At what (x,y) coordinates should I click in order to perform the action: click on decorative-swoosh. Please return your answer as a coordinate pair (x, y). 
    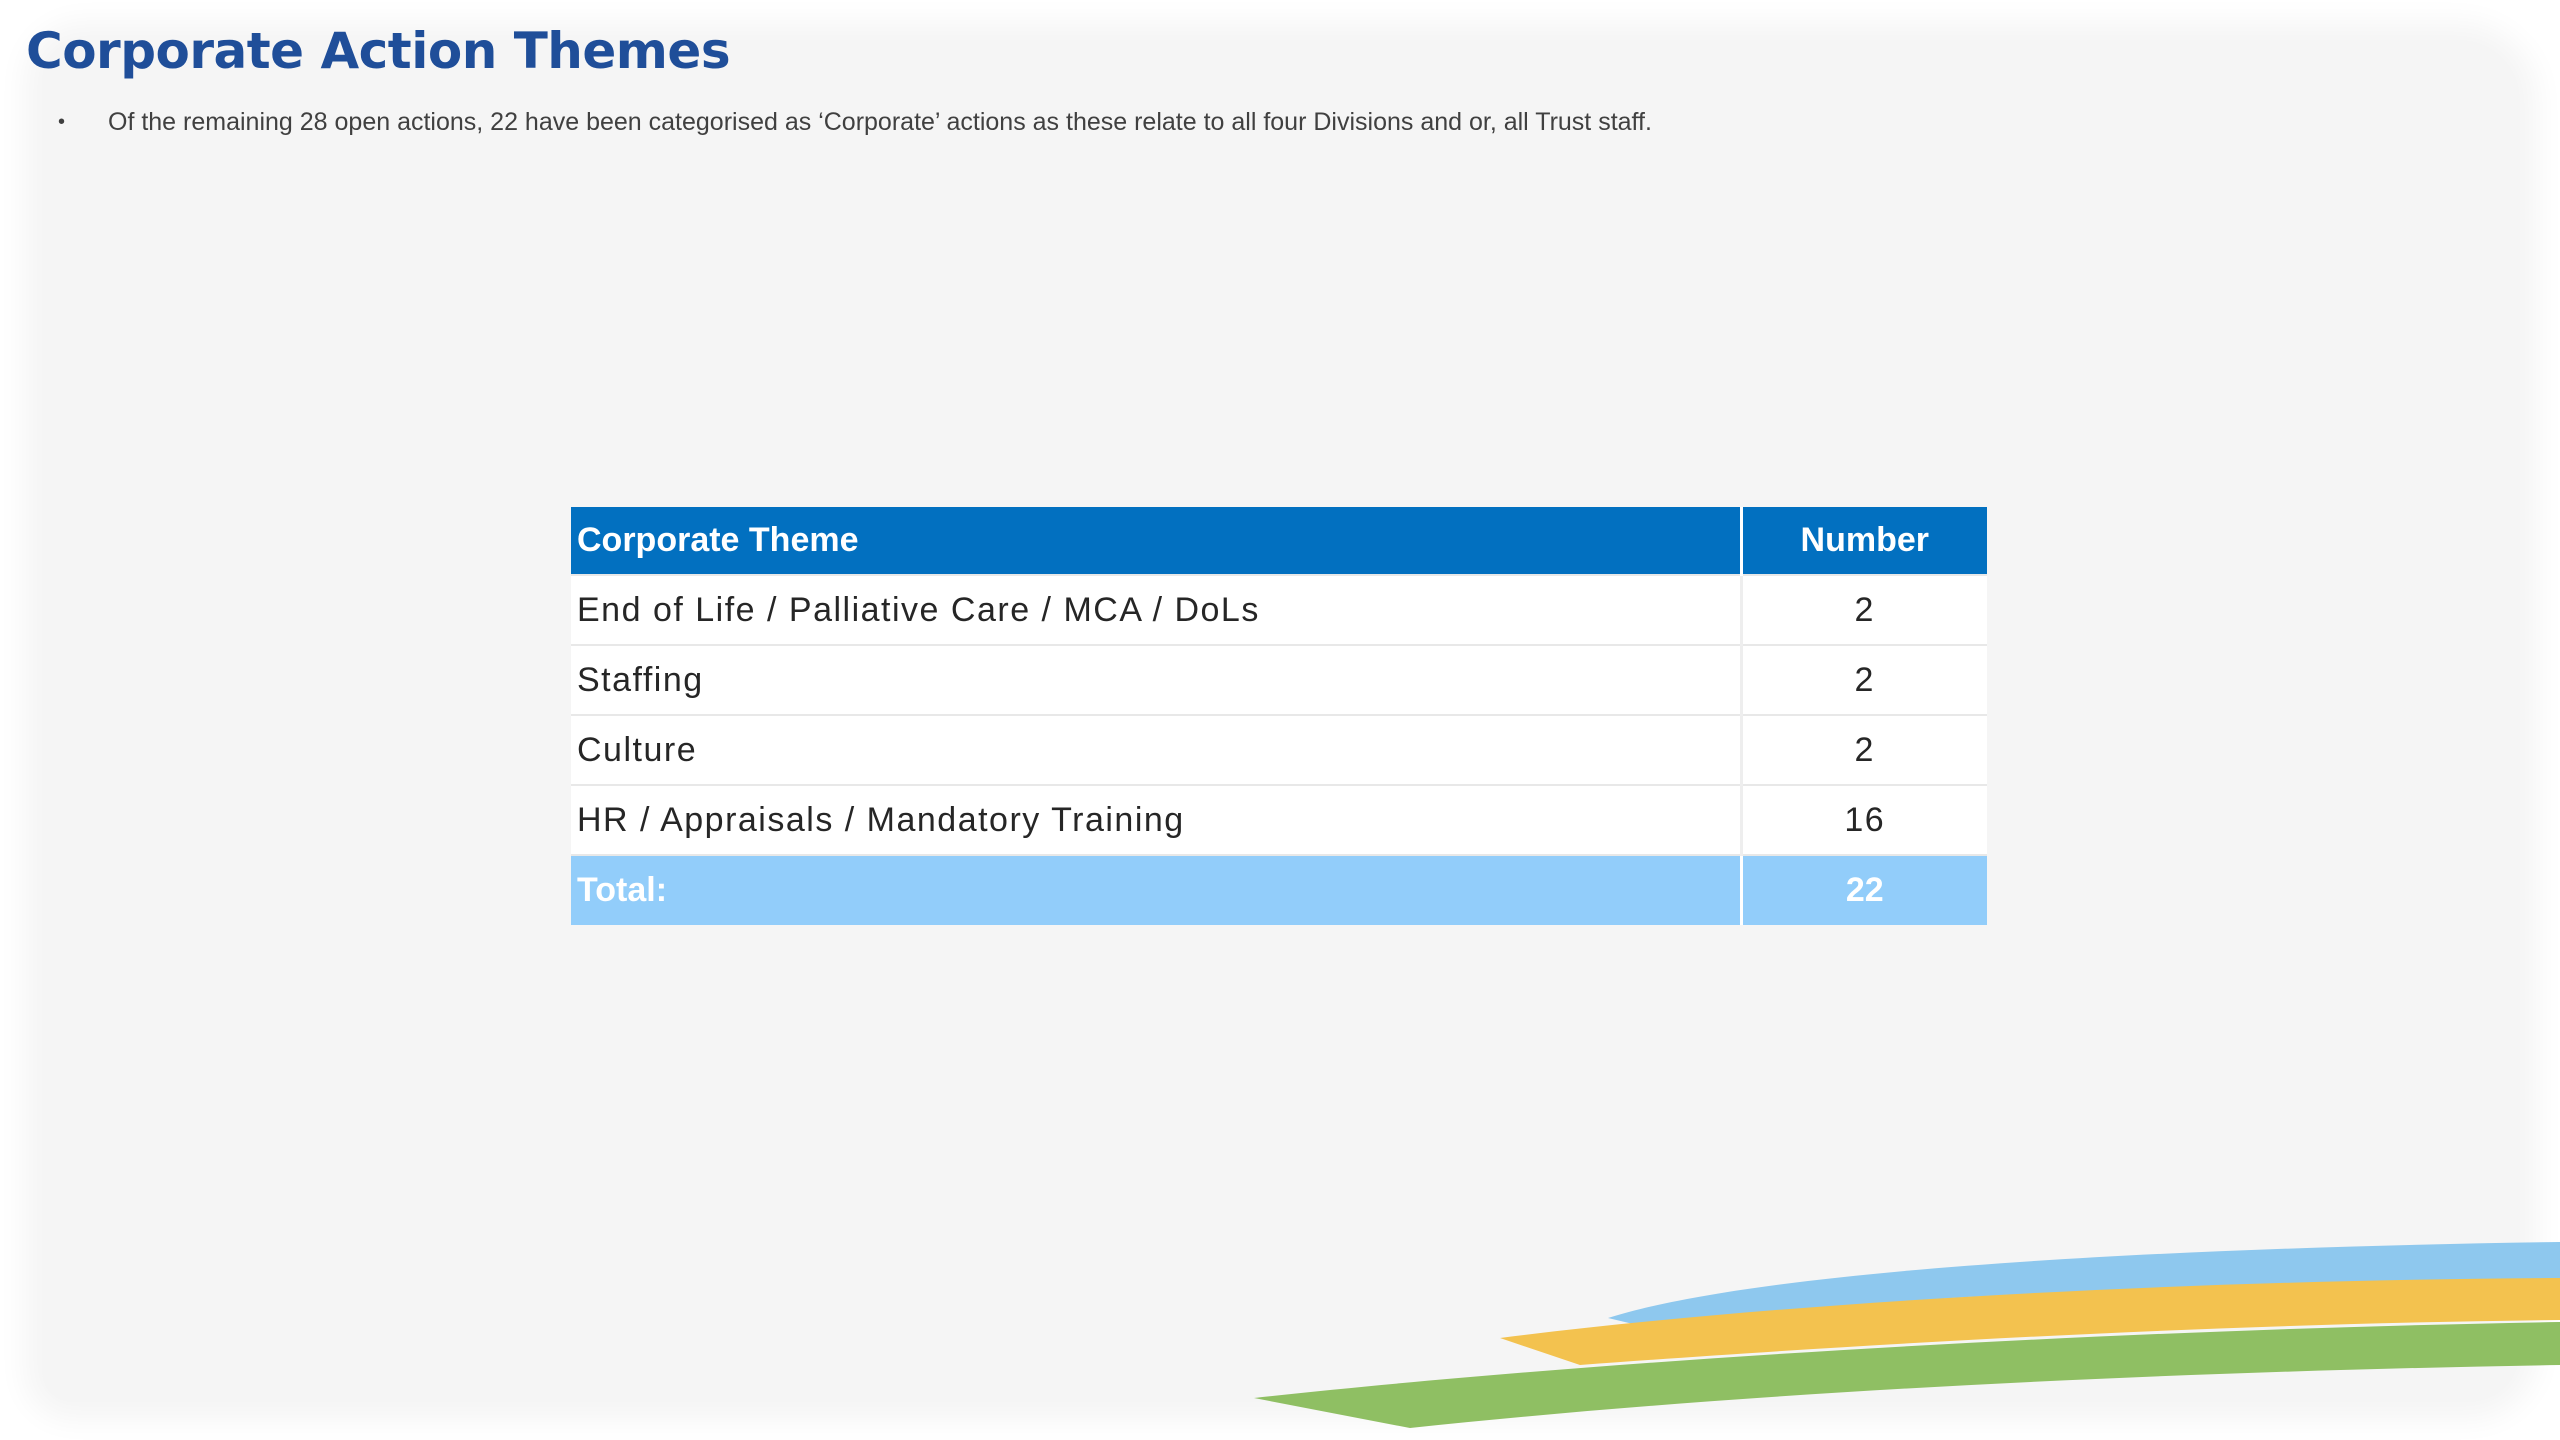
    Looking at the image, I should click on (1907, 1335).